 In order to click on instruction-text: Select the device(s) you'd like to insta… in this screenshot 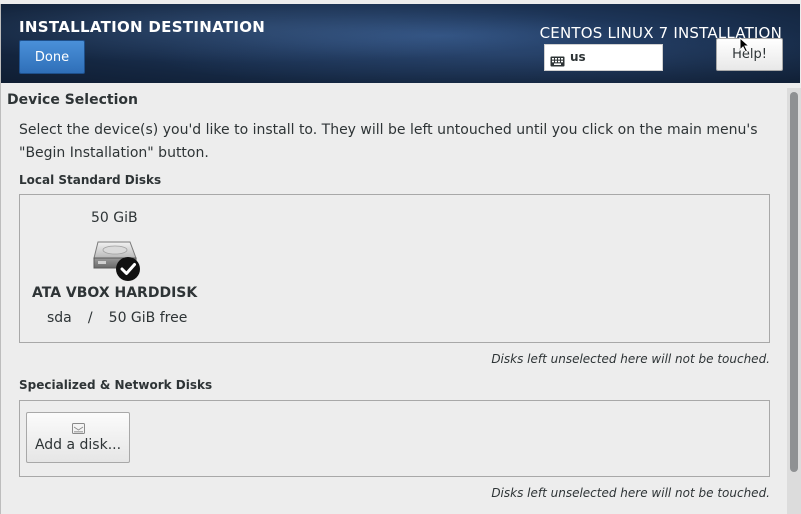, I will do `click(388, 141)`.